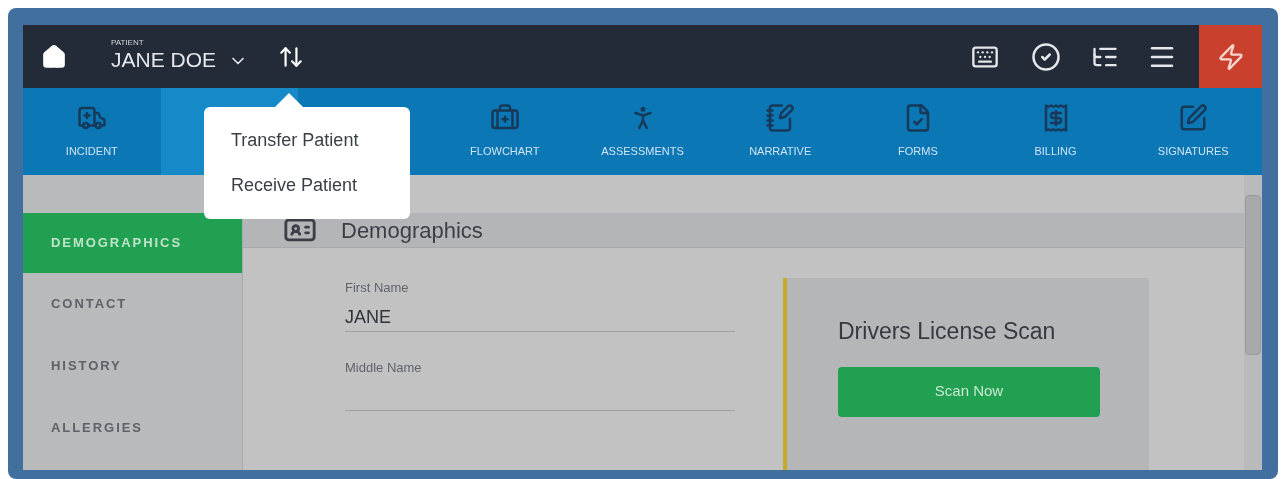 The image size is (1286, 479). Describe the element at coordinates (132, 243) in the screenshot. I see `sidebar-item: DEMOGRAPHICS` at that location.